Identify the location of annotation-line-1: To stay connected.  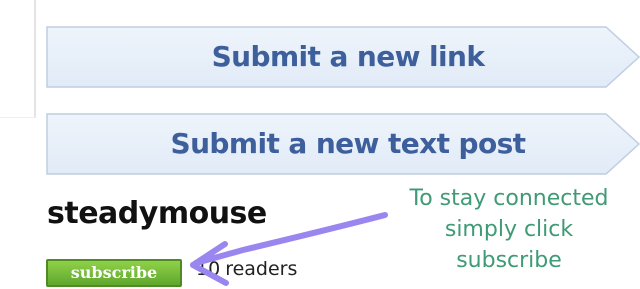
(509, 198).